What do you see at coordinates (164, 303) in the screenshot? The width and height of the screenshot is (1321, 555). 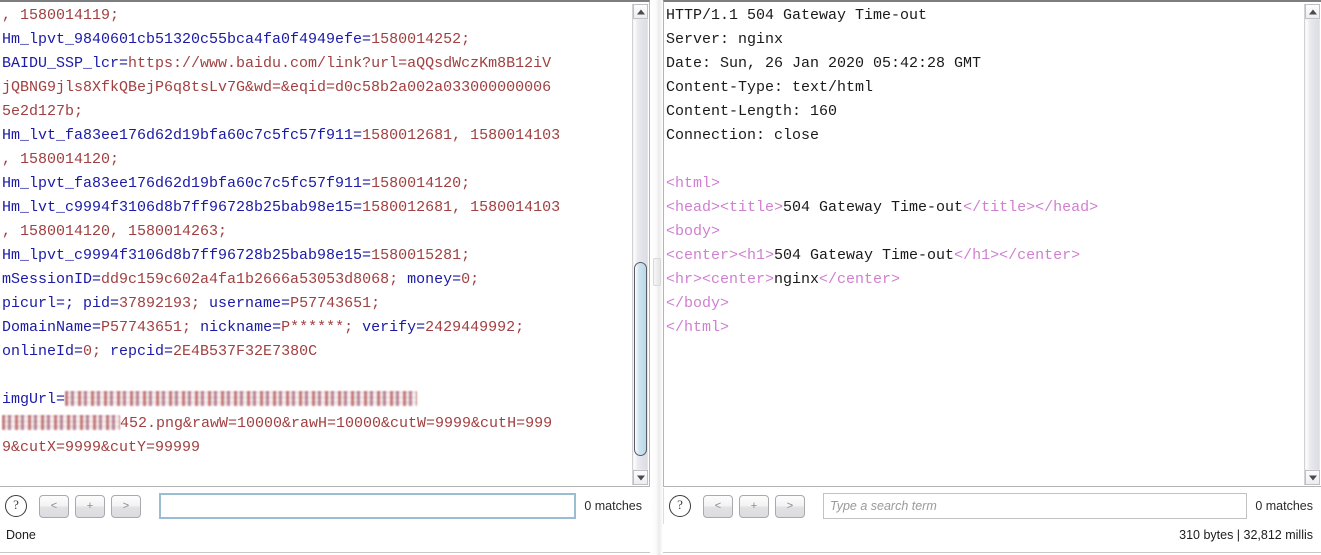 I see `code-token: 37892193;` at bounding box center [164, 303].